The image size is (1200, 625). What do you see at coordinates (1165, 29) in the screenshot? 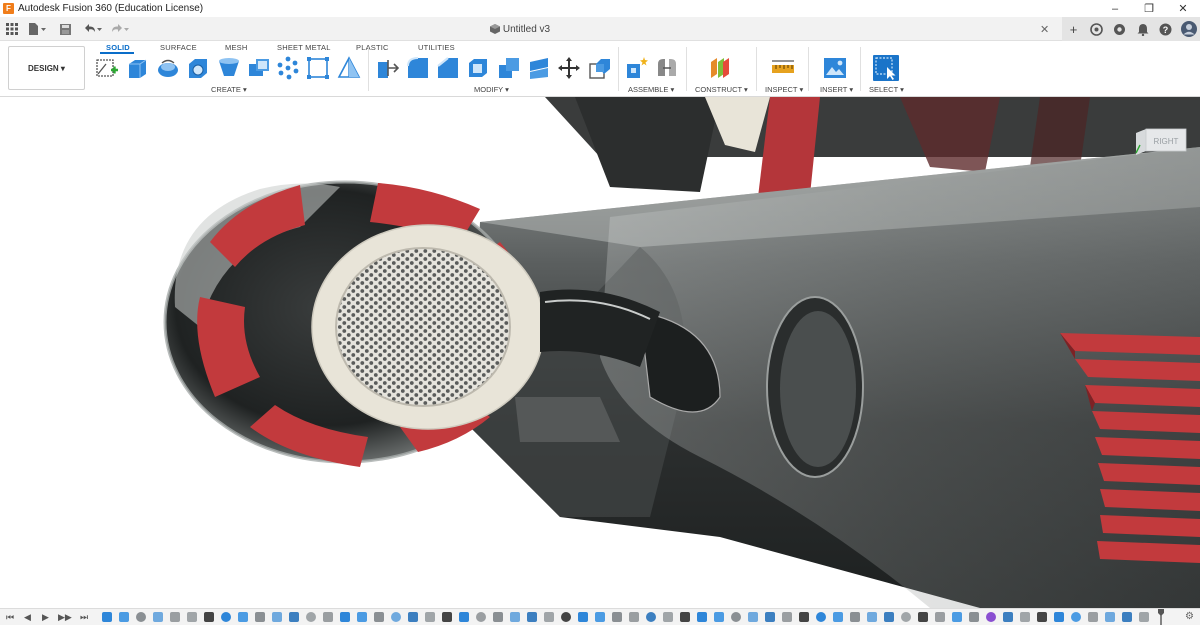
I see `help-button: ?` at bounding box center [1165, 29].